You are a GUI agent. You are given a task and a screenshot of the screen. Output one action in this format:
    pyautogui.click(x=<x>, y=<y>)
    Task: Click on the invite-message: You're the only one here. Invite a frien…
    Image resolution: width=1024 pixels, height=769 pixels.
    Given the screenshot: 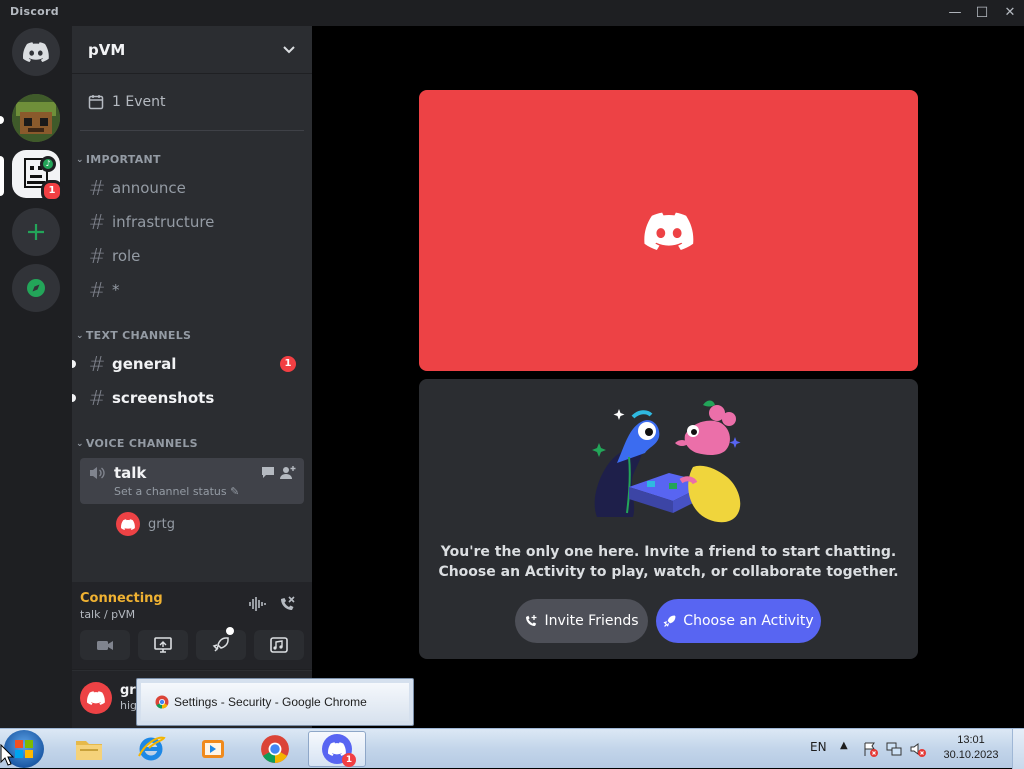 What is the action you would take?
    pyautogui.click(x=668, y=562)
    